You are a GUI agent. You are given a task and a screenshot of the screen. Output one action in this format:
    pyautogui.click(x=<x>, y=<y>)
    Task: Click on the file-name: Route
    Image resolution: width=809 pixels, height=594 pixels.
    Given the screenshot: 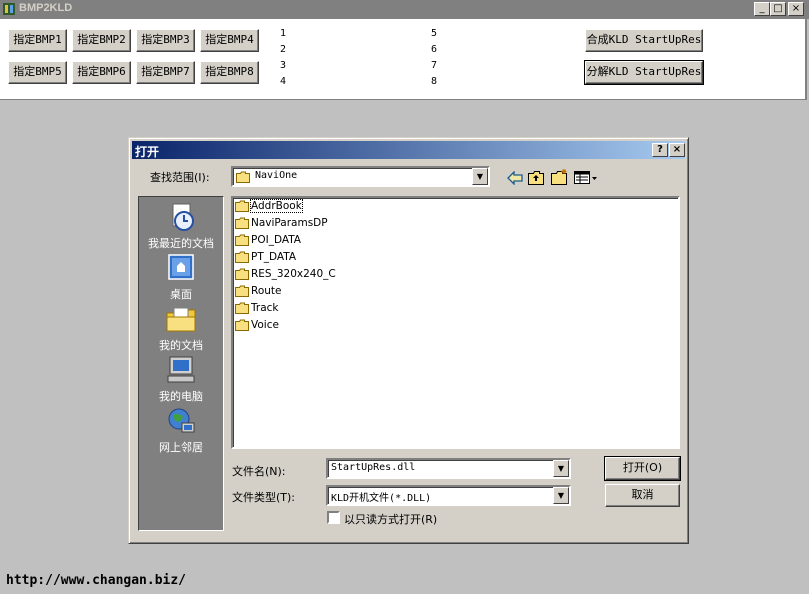 What is the action you would take?
    pyautogui.click(x=266, y=291)
    